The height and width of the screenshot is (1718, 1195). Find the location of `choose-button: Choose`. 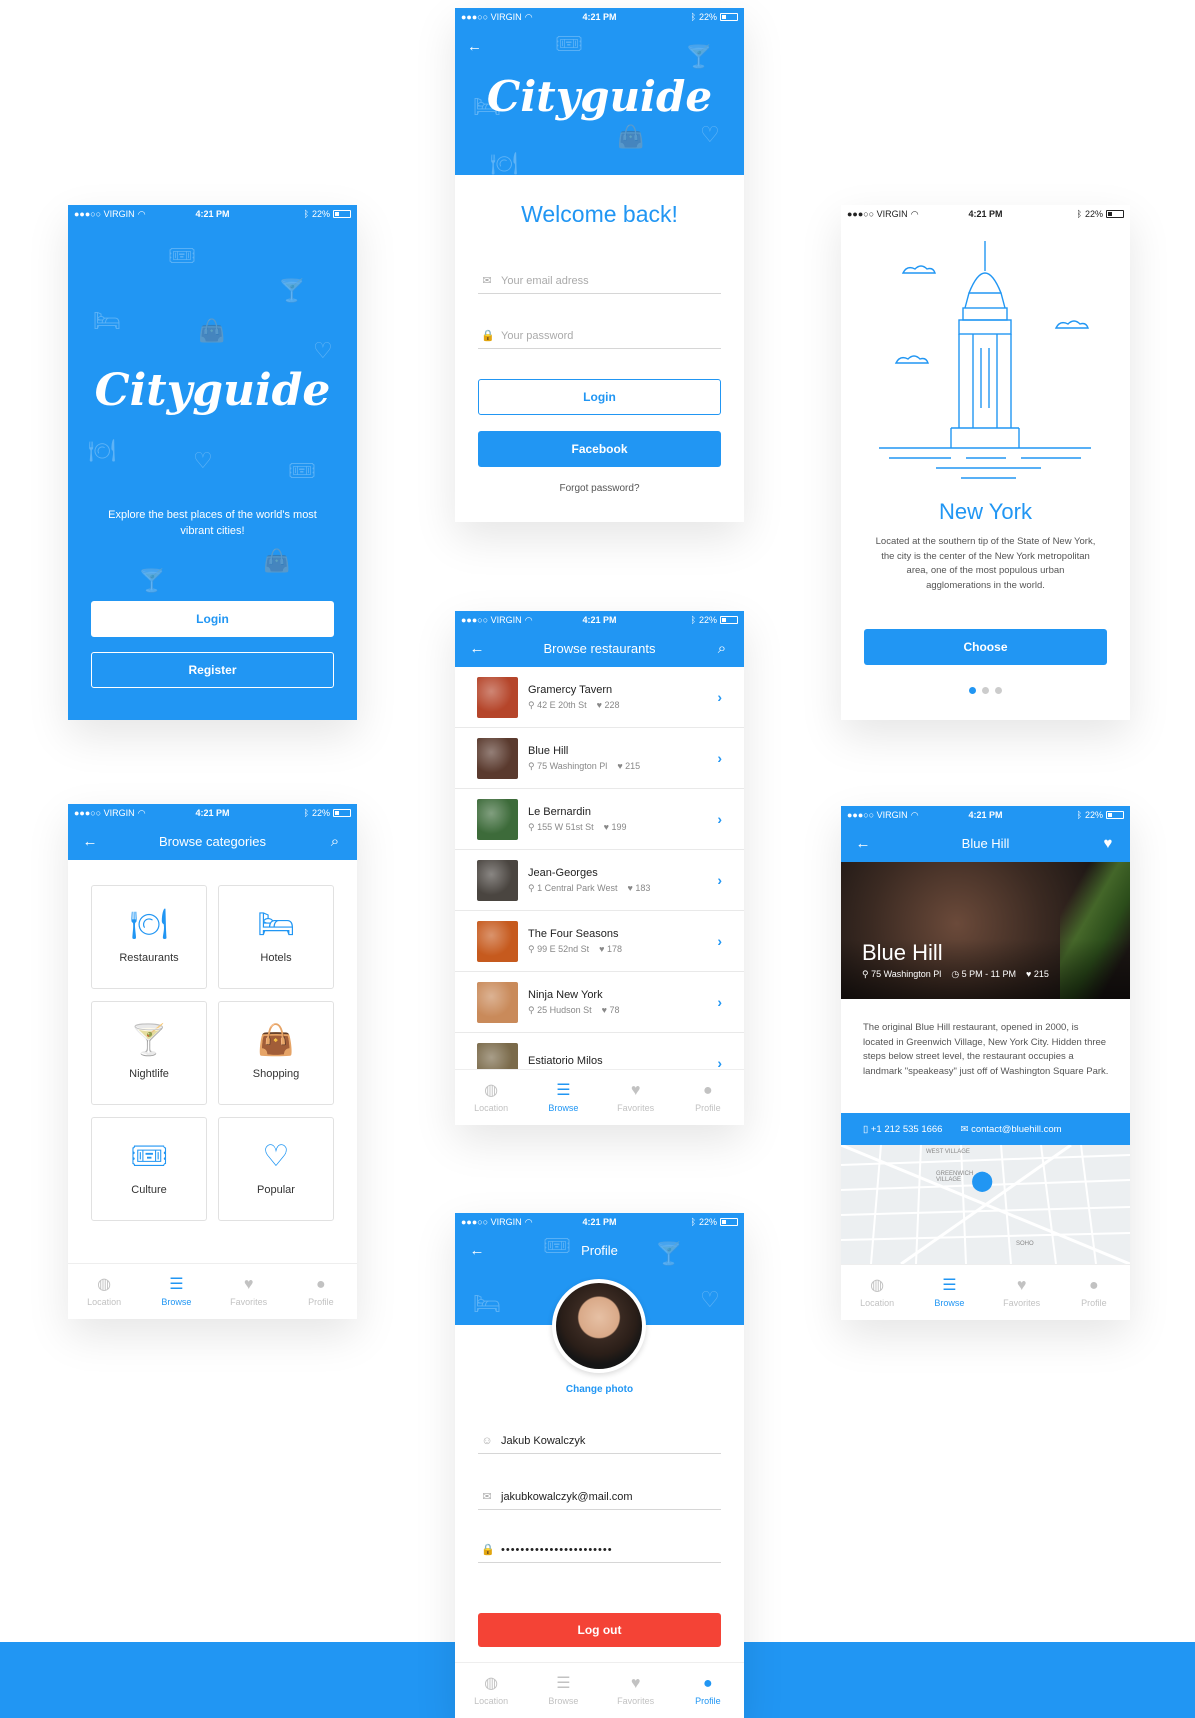

choose-button: Choose is located at coordinates (985, 647).